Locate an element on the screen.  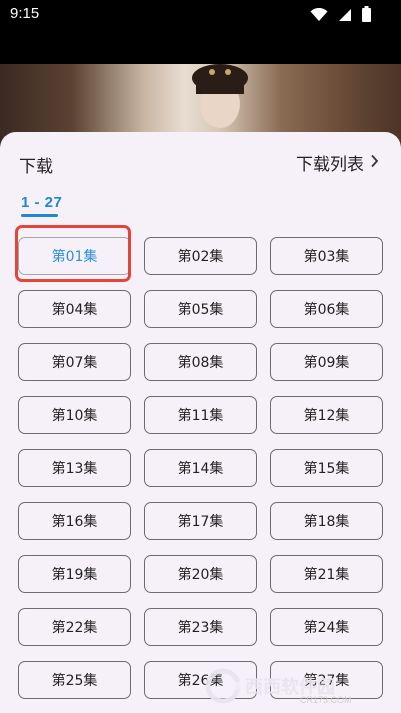
episode-button: 第21集 is located at coordinates (326, 574).